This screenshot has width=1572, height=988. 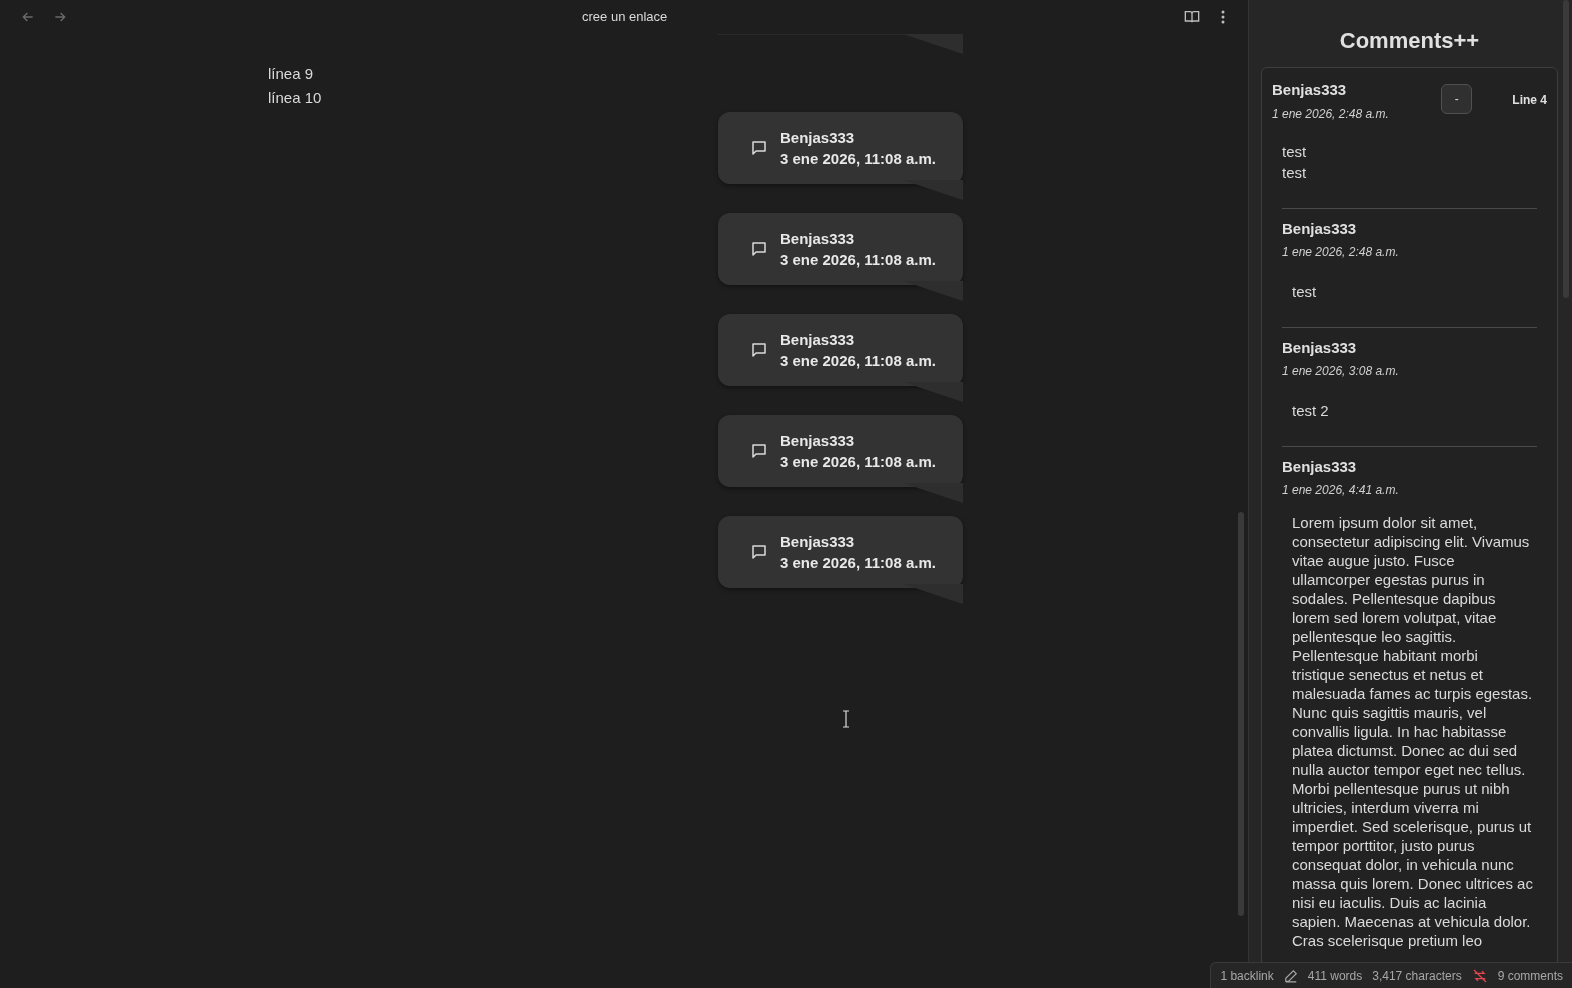 What do you see at coordinates (1310, 411) in the screenshot?
I see `comment-body: test 2` at bounding box center [1310, 411].